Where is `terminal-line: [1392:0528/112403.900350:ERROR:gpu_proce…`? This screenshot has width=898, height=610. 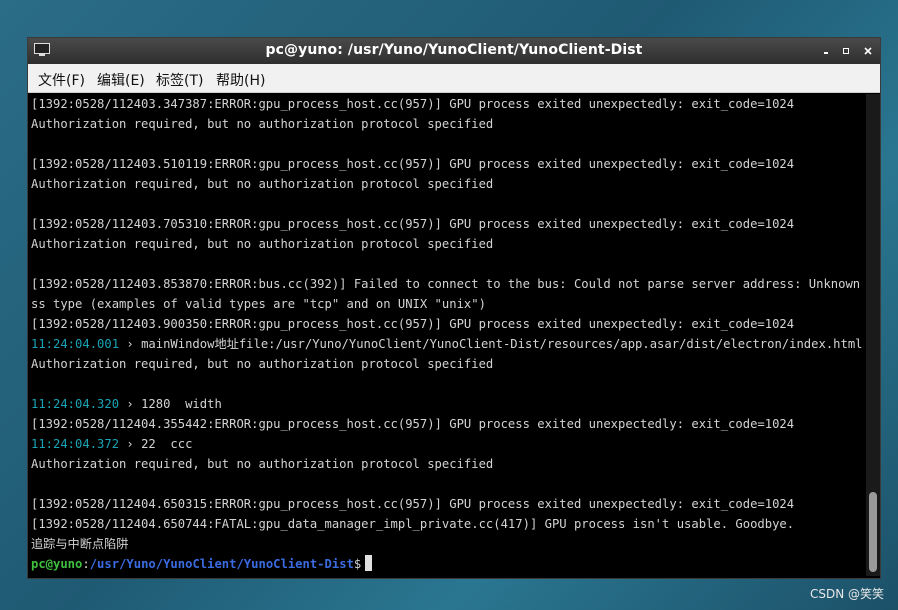 terminal-line: [1392:0528/112403.900350:ERROR:gpu_proce… is located at coordinates (448, 324).